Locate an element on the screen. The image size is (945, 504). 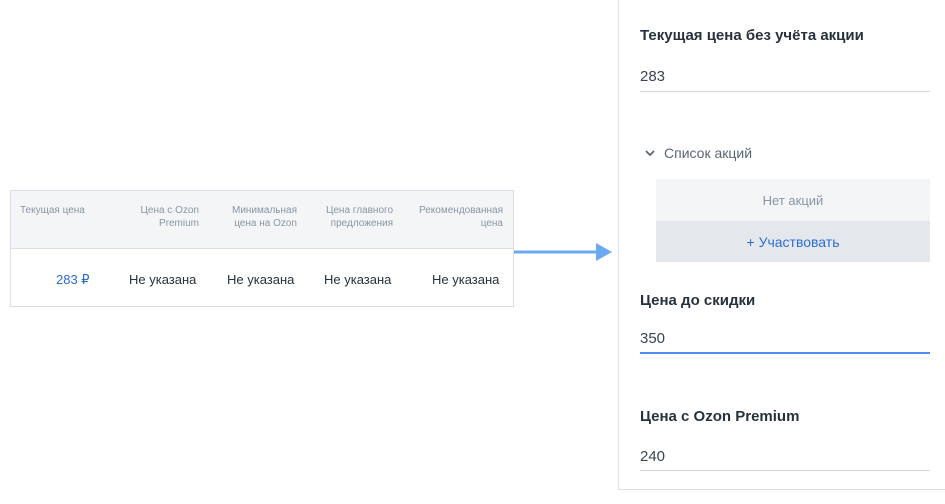
header-recommended-price: Рекомендованная цена is located at coordinates (461, 217).